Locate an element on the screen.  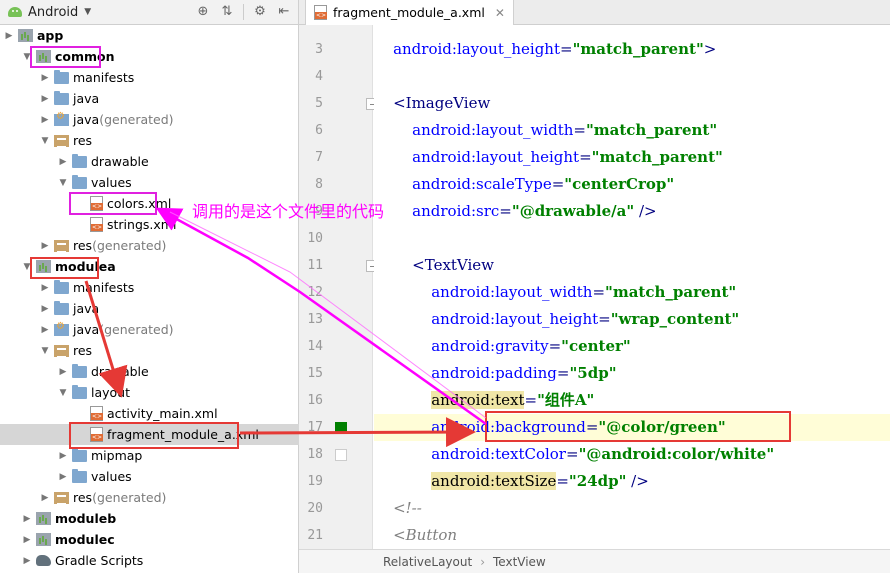
tree-item: ▼ values is located at coordinates (149, 182).